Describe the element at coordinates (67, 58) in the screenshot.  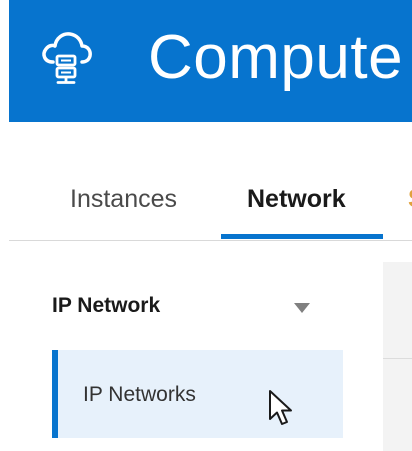
I see `cloud-server-icon` at that location.